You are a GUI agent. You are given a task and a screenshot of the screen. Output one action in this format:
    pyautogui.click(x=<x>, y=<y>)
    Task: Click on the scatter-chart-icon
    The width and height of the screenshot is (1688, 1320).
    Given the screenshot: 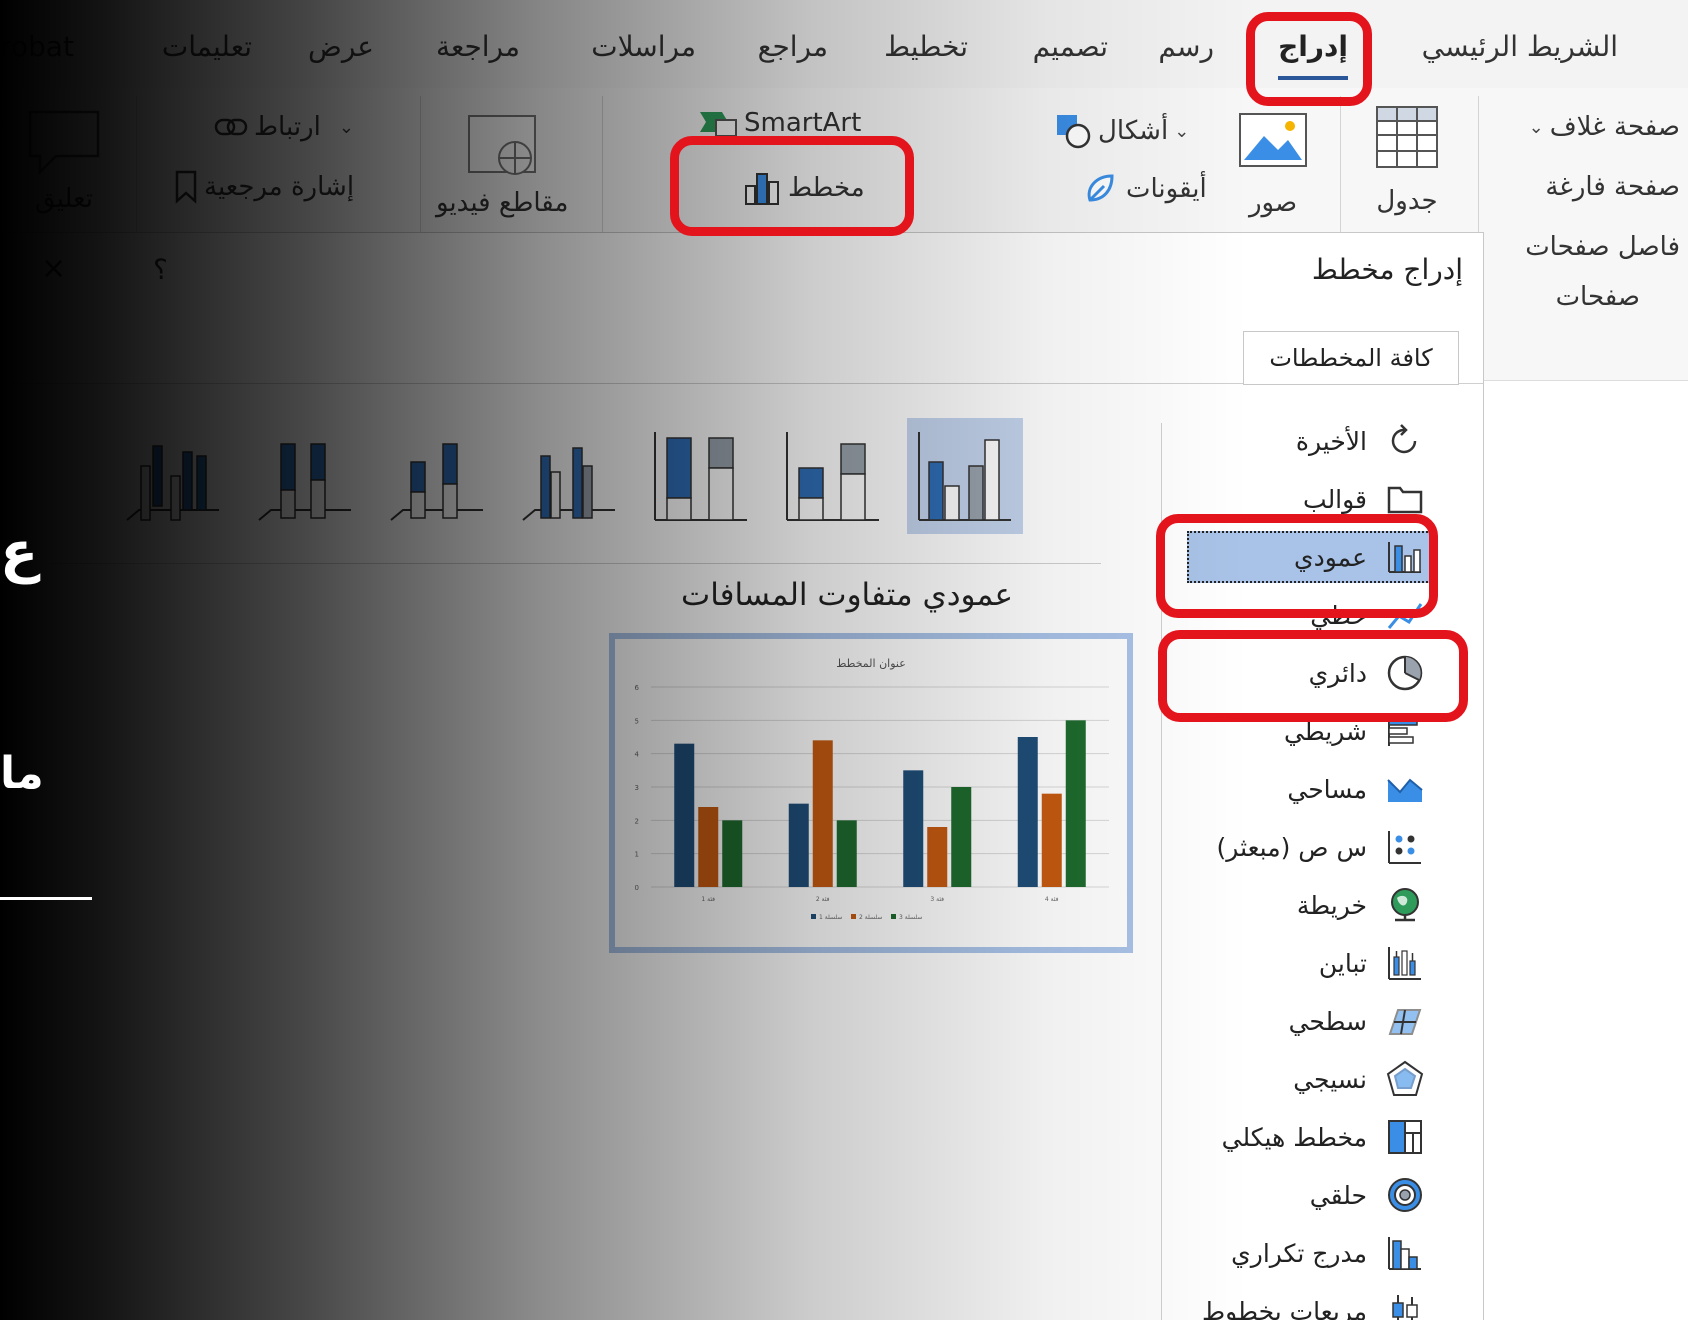 What is the action you would take?
    pyautogui.click(x=1405, y=847)
    